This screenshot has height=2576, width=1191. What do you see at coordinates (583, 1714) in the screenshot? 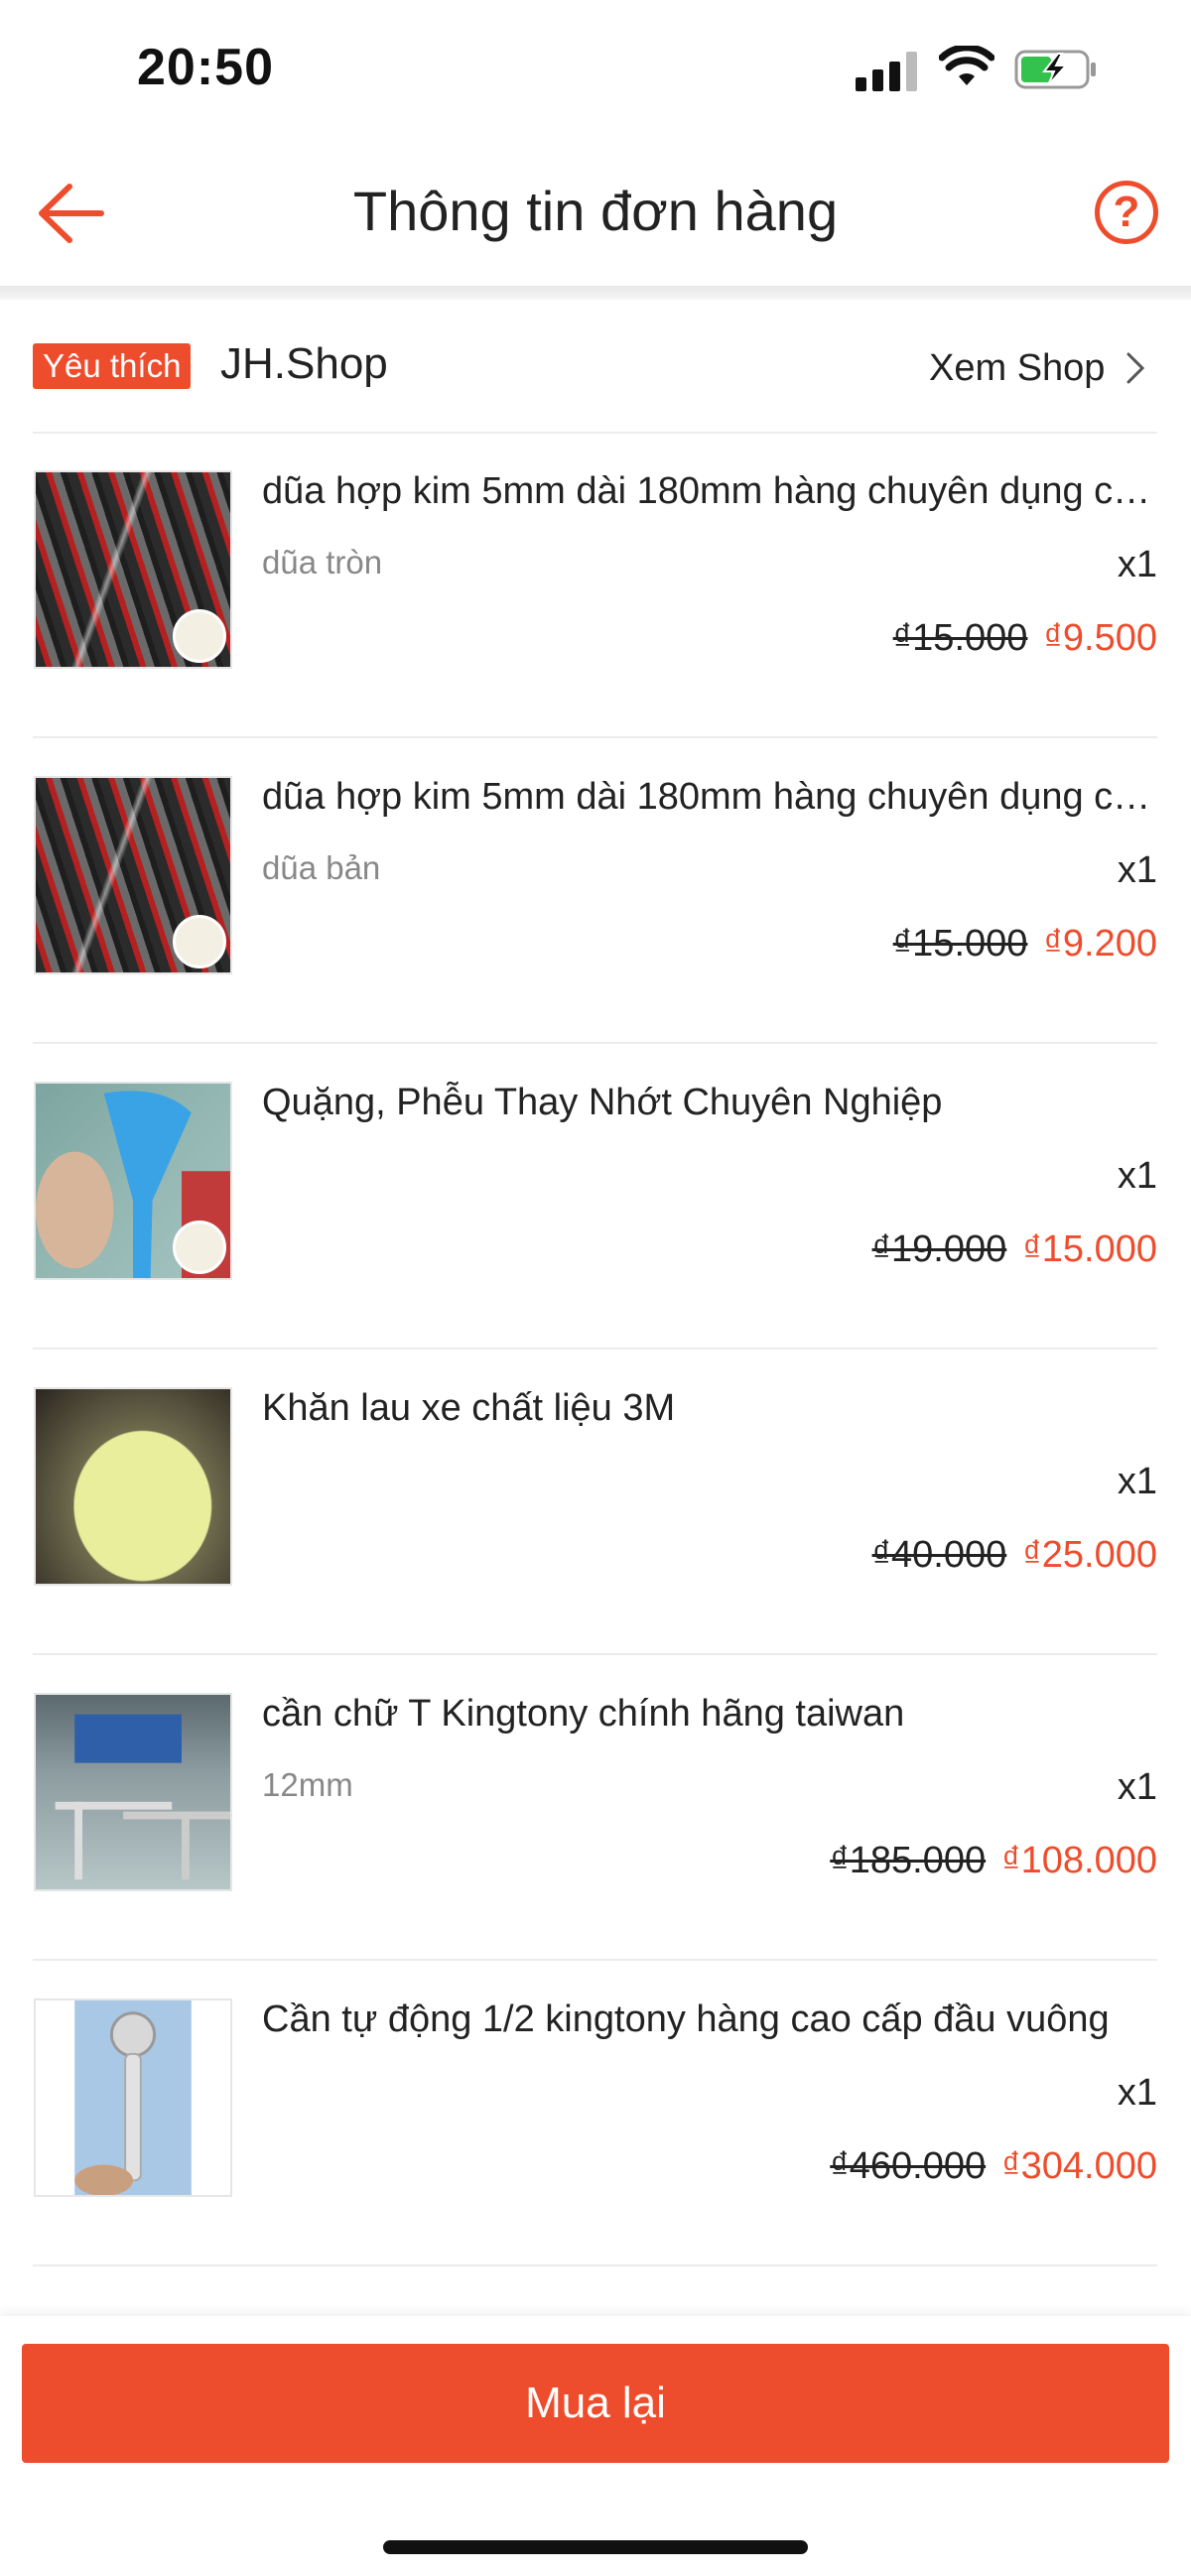
I see `product-name: cần chữ T Kingtony chính hãng taiwan` at bounding box center [583, 1714].